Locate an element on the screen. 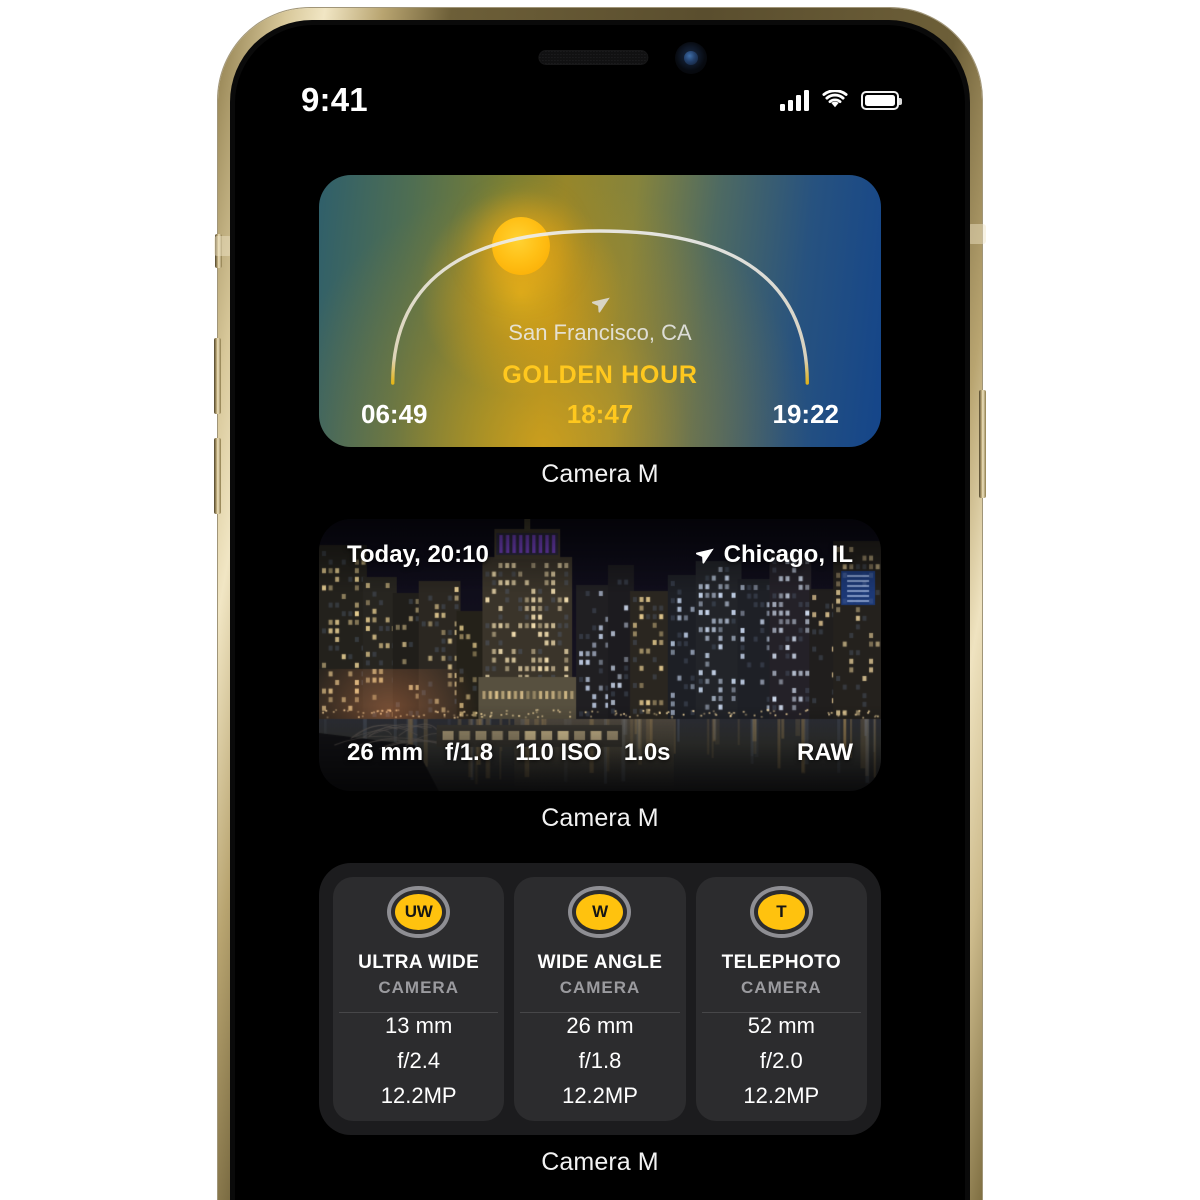 The image size is (1200, 1200). lens-card-telephoto: T TELEPHOTO CAMERA 52 mm f/2.0 12.2MP is located at coordinates (781, 999).